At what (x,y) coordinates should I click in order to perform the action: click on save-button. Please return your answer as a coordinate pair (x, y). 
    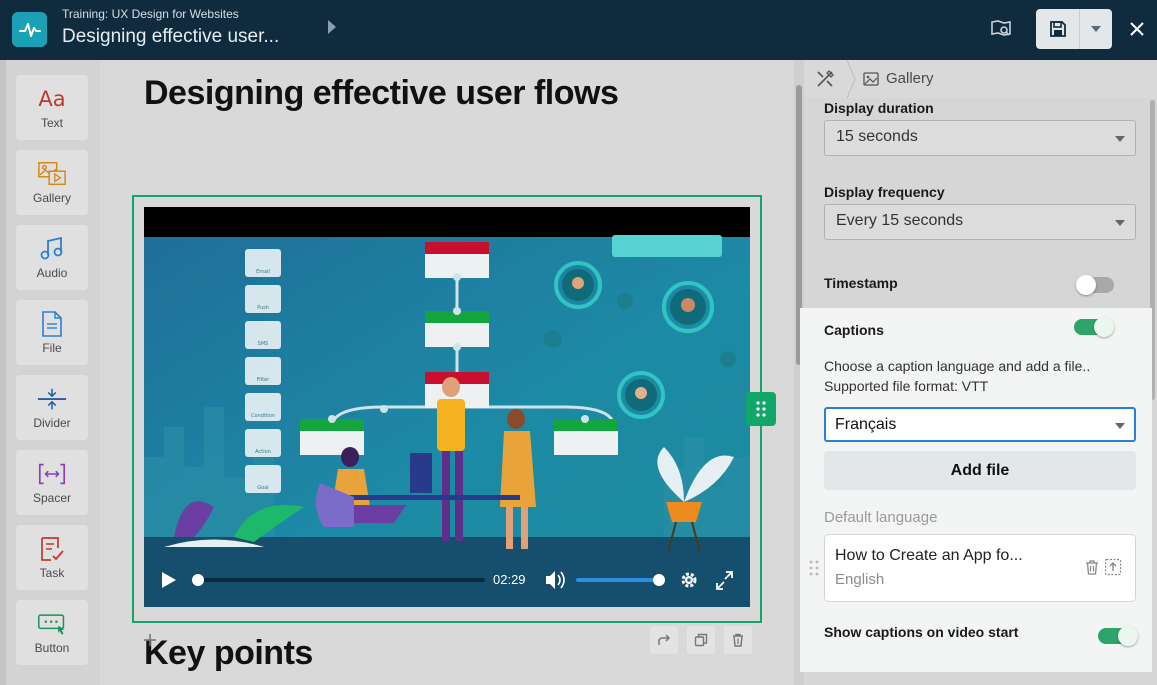
    Looking at the image, I should click on (1058, 29).